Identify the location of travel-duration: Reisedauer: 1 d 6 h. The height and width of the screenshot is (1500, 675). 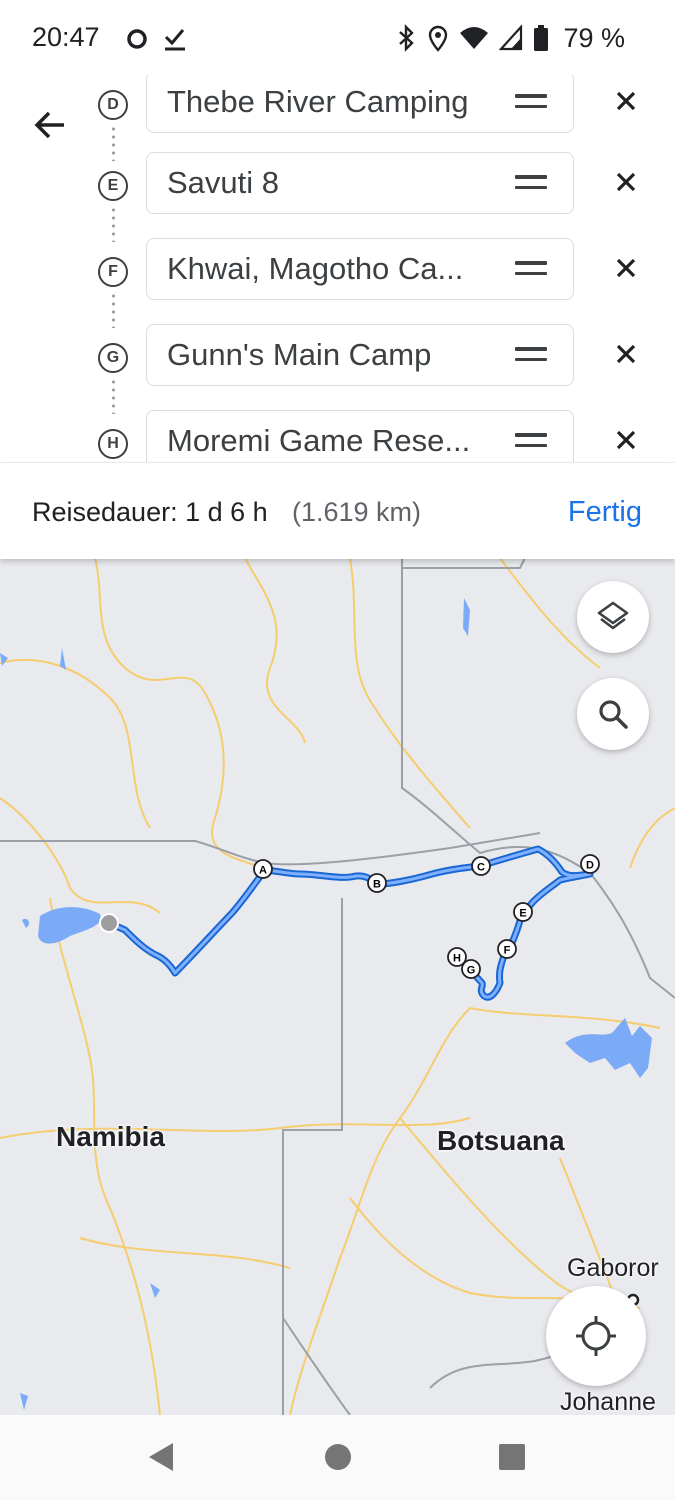
(150, 512).